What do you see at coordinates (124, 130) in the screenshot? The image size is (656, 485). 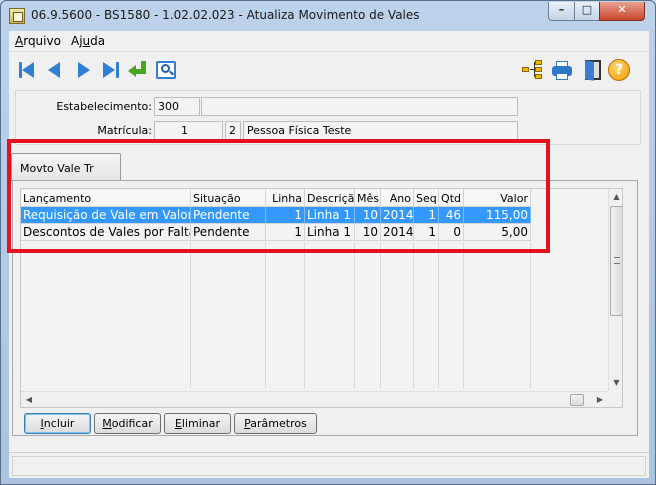 I see `matricula-label: Matrícula:` at bounding box center [124, 130].